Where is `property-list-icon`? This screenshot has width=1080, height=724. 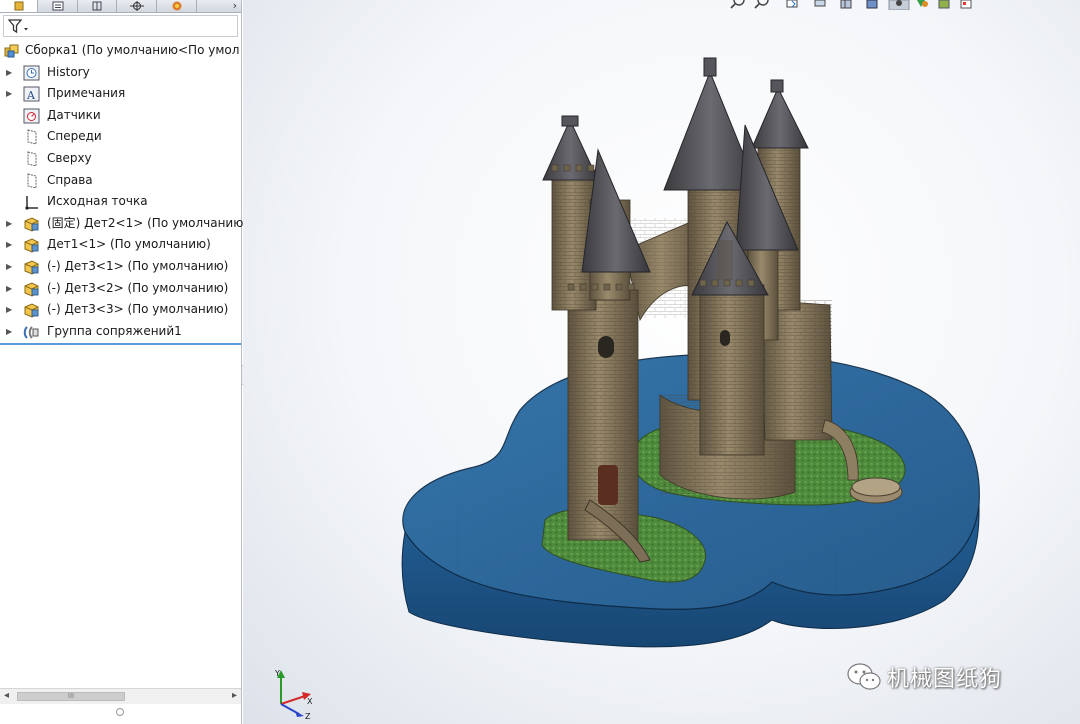
property-list-icon is located at coordinates (57, 6).